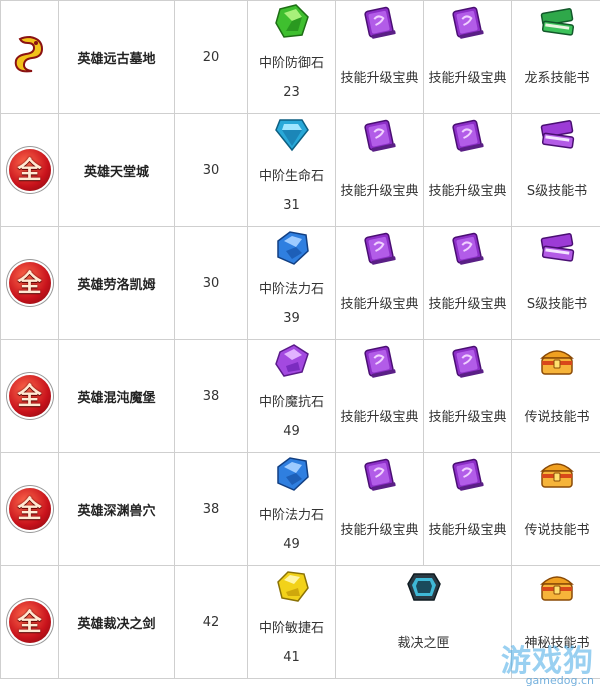 This screenshot has width=600, height=689. I want to click on reward-name: 中阶防御石, so click(291, 63).